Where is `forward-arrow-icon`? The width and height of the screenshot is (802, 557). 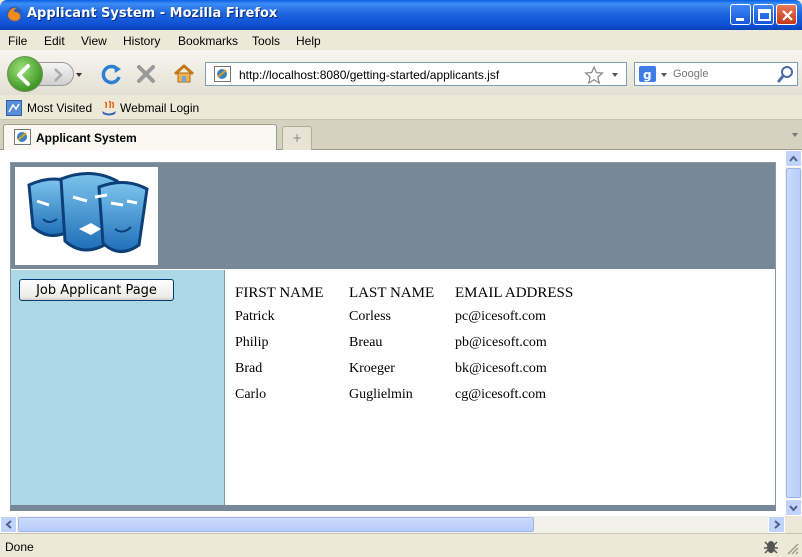
forward-arrow-icon is located at coordinates (58, 75).